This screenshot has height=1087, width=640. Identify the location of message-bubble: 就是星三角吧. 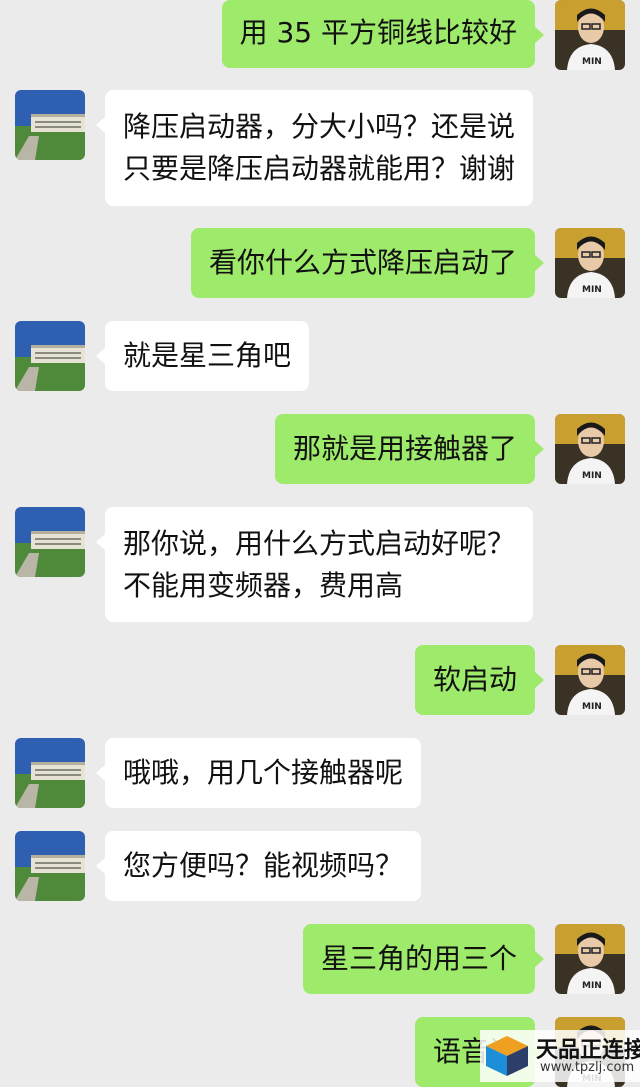
(202, 356).